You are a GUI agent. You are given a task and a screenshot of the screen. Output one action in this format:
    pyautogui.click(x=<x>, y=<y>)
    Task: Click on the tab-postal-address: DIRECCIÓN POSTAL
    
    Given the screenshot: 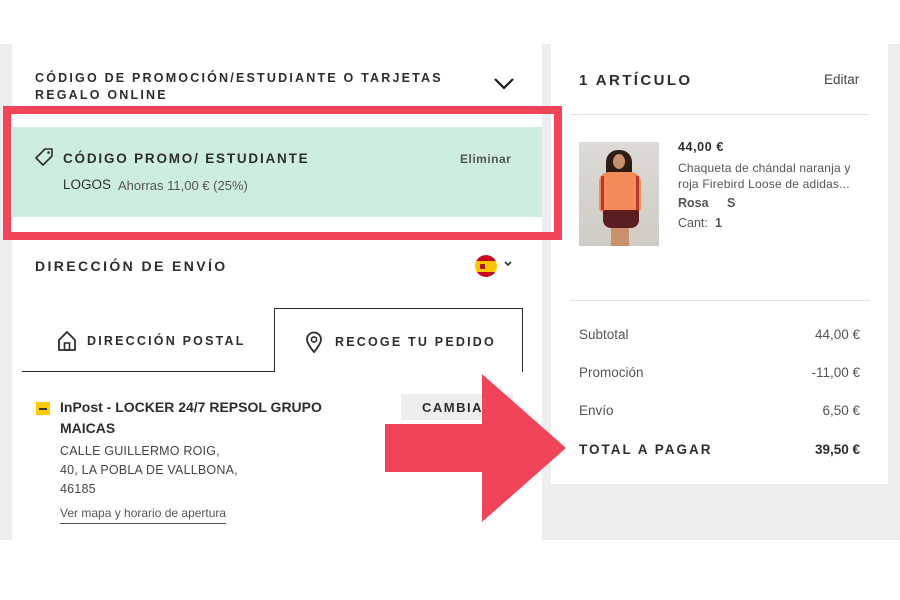 What is the action you would take?
    pyautogui.click(x=149, y=340)
    